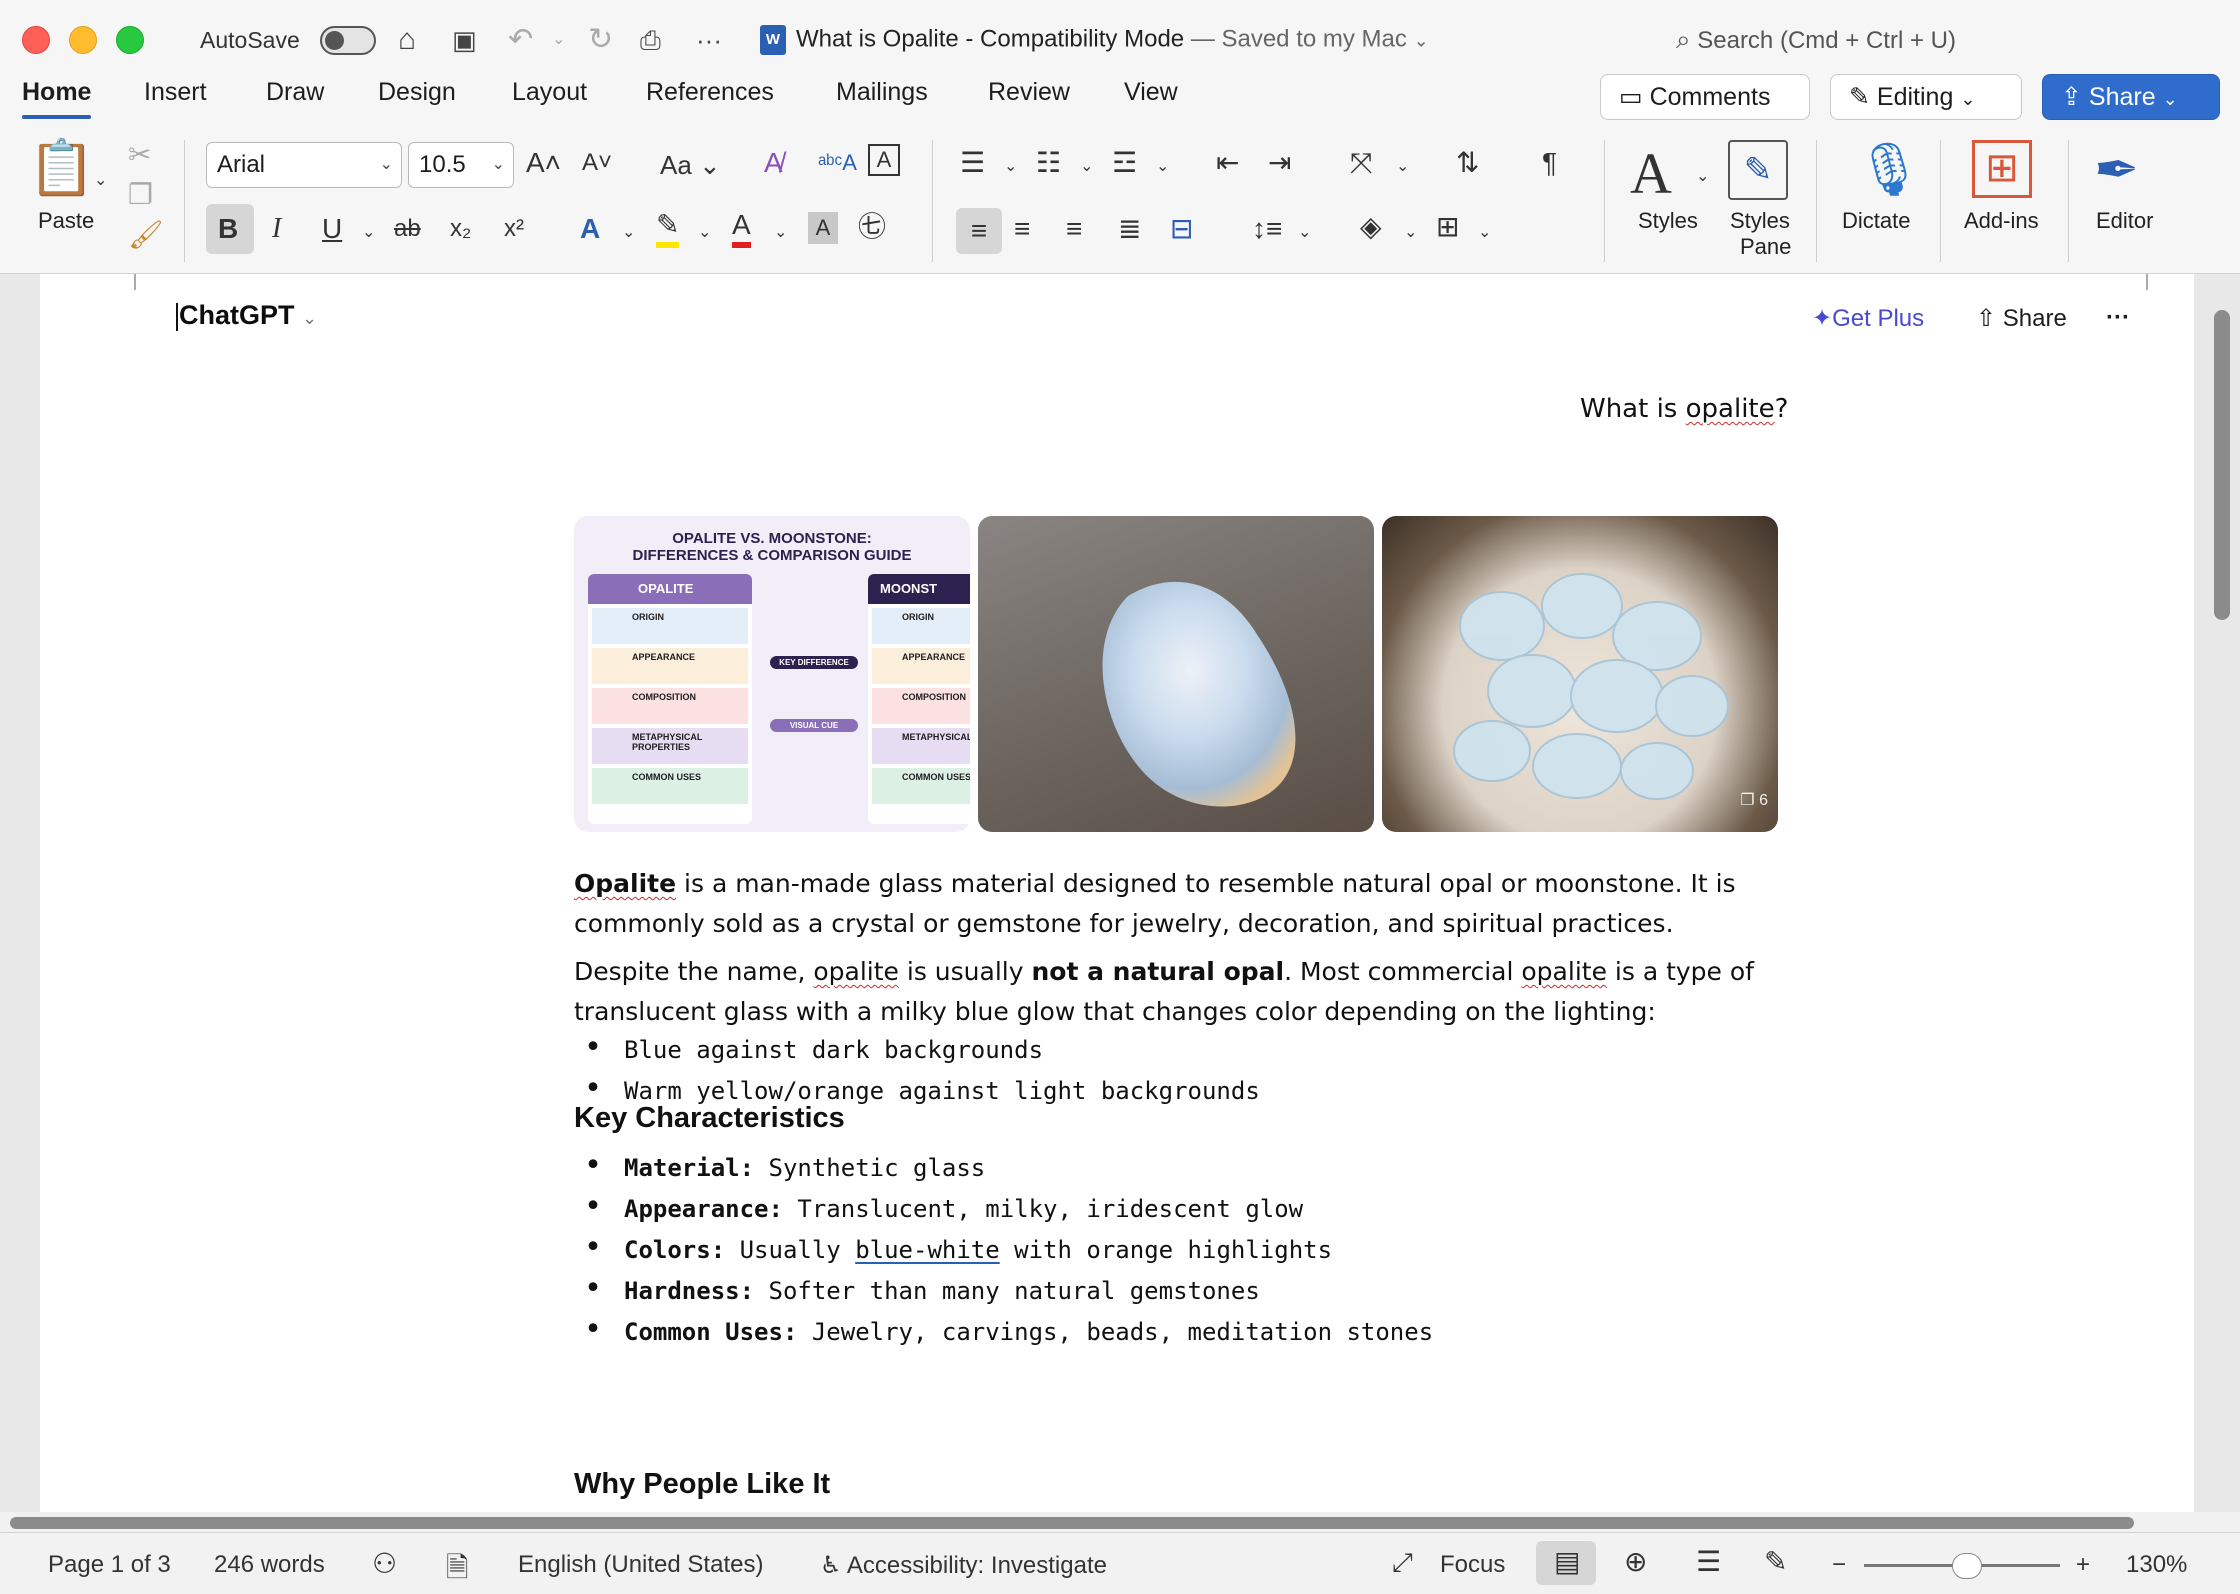 This screenshot has height=1594, width=2240. I want to click on character-shading-icon: A, so click(823, 228).